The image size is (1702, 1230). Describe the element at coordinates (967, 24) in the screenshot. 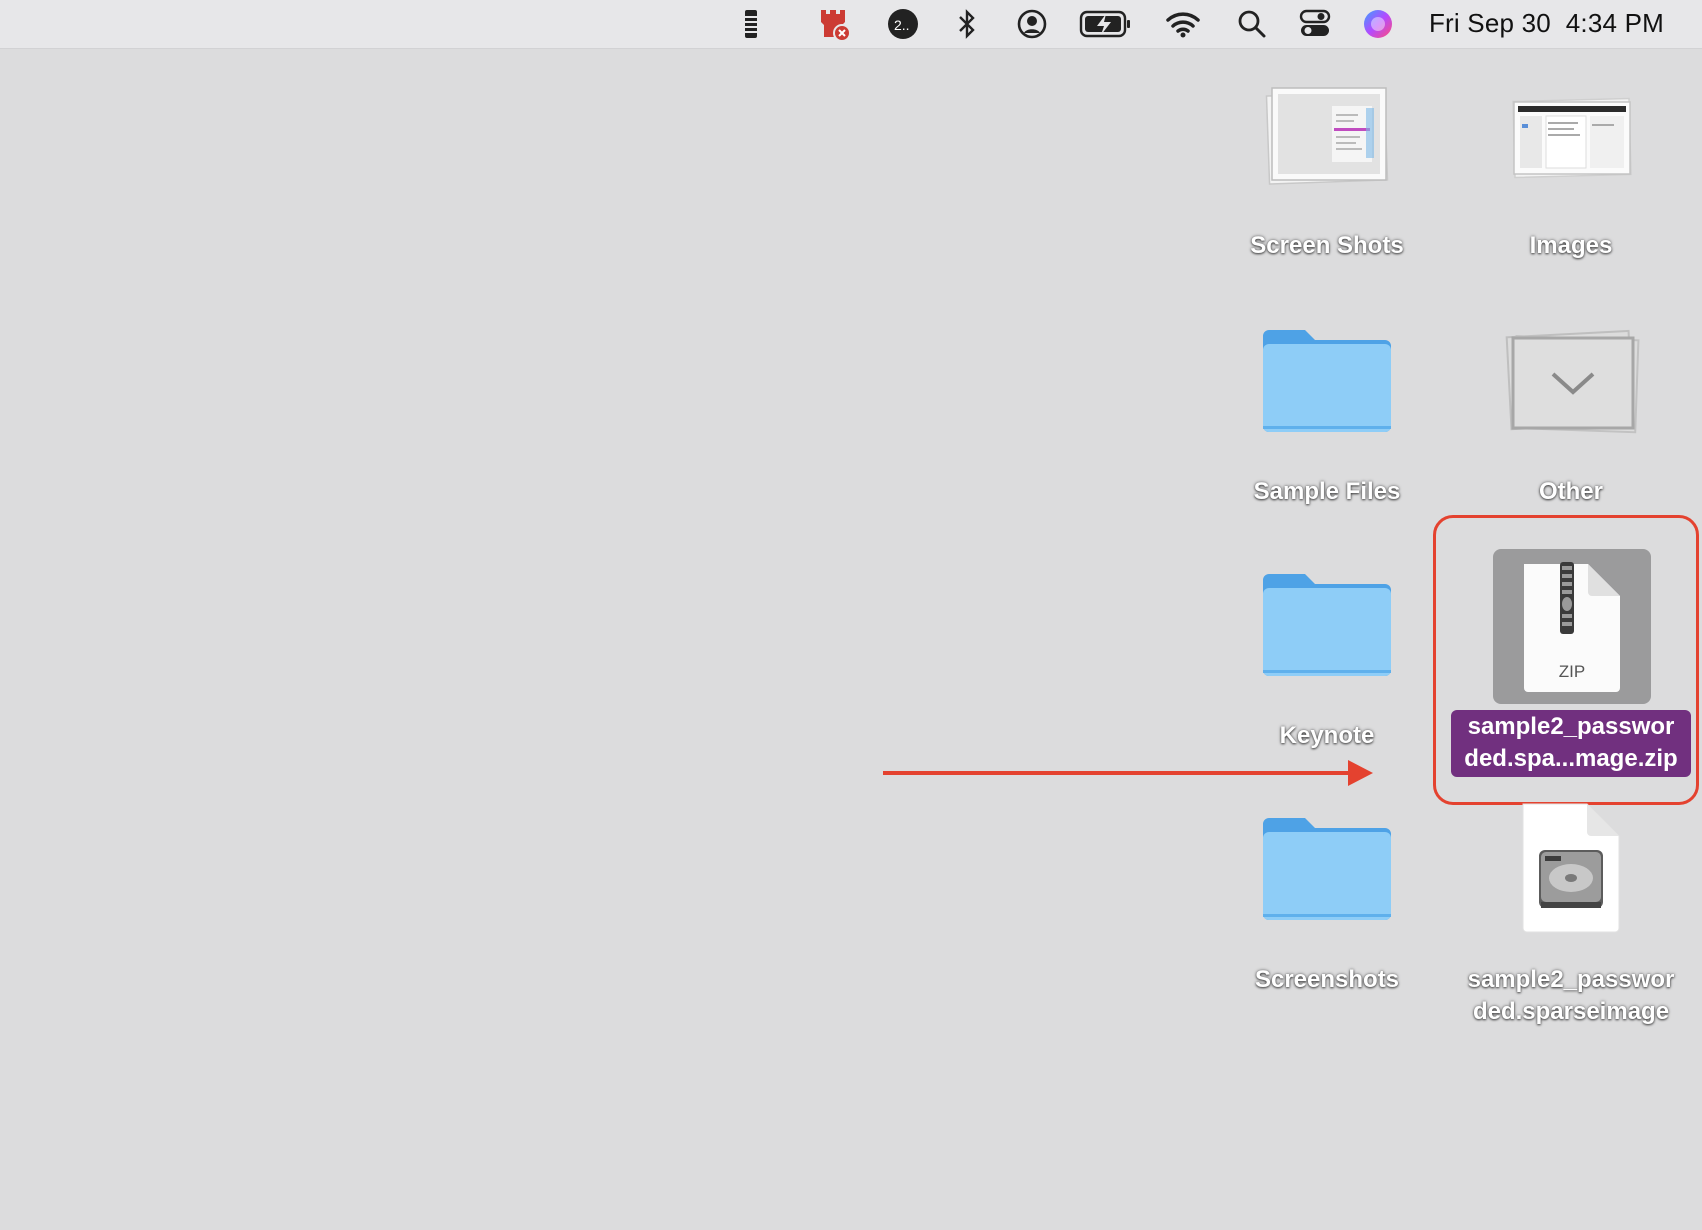

I see `bluetooth-icon` at that location.